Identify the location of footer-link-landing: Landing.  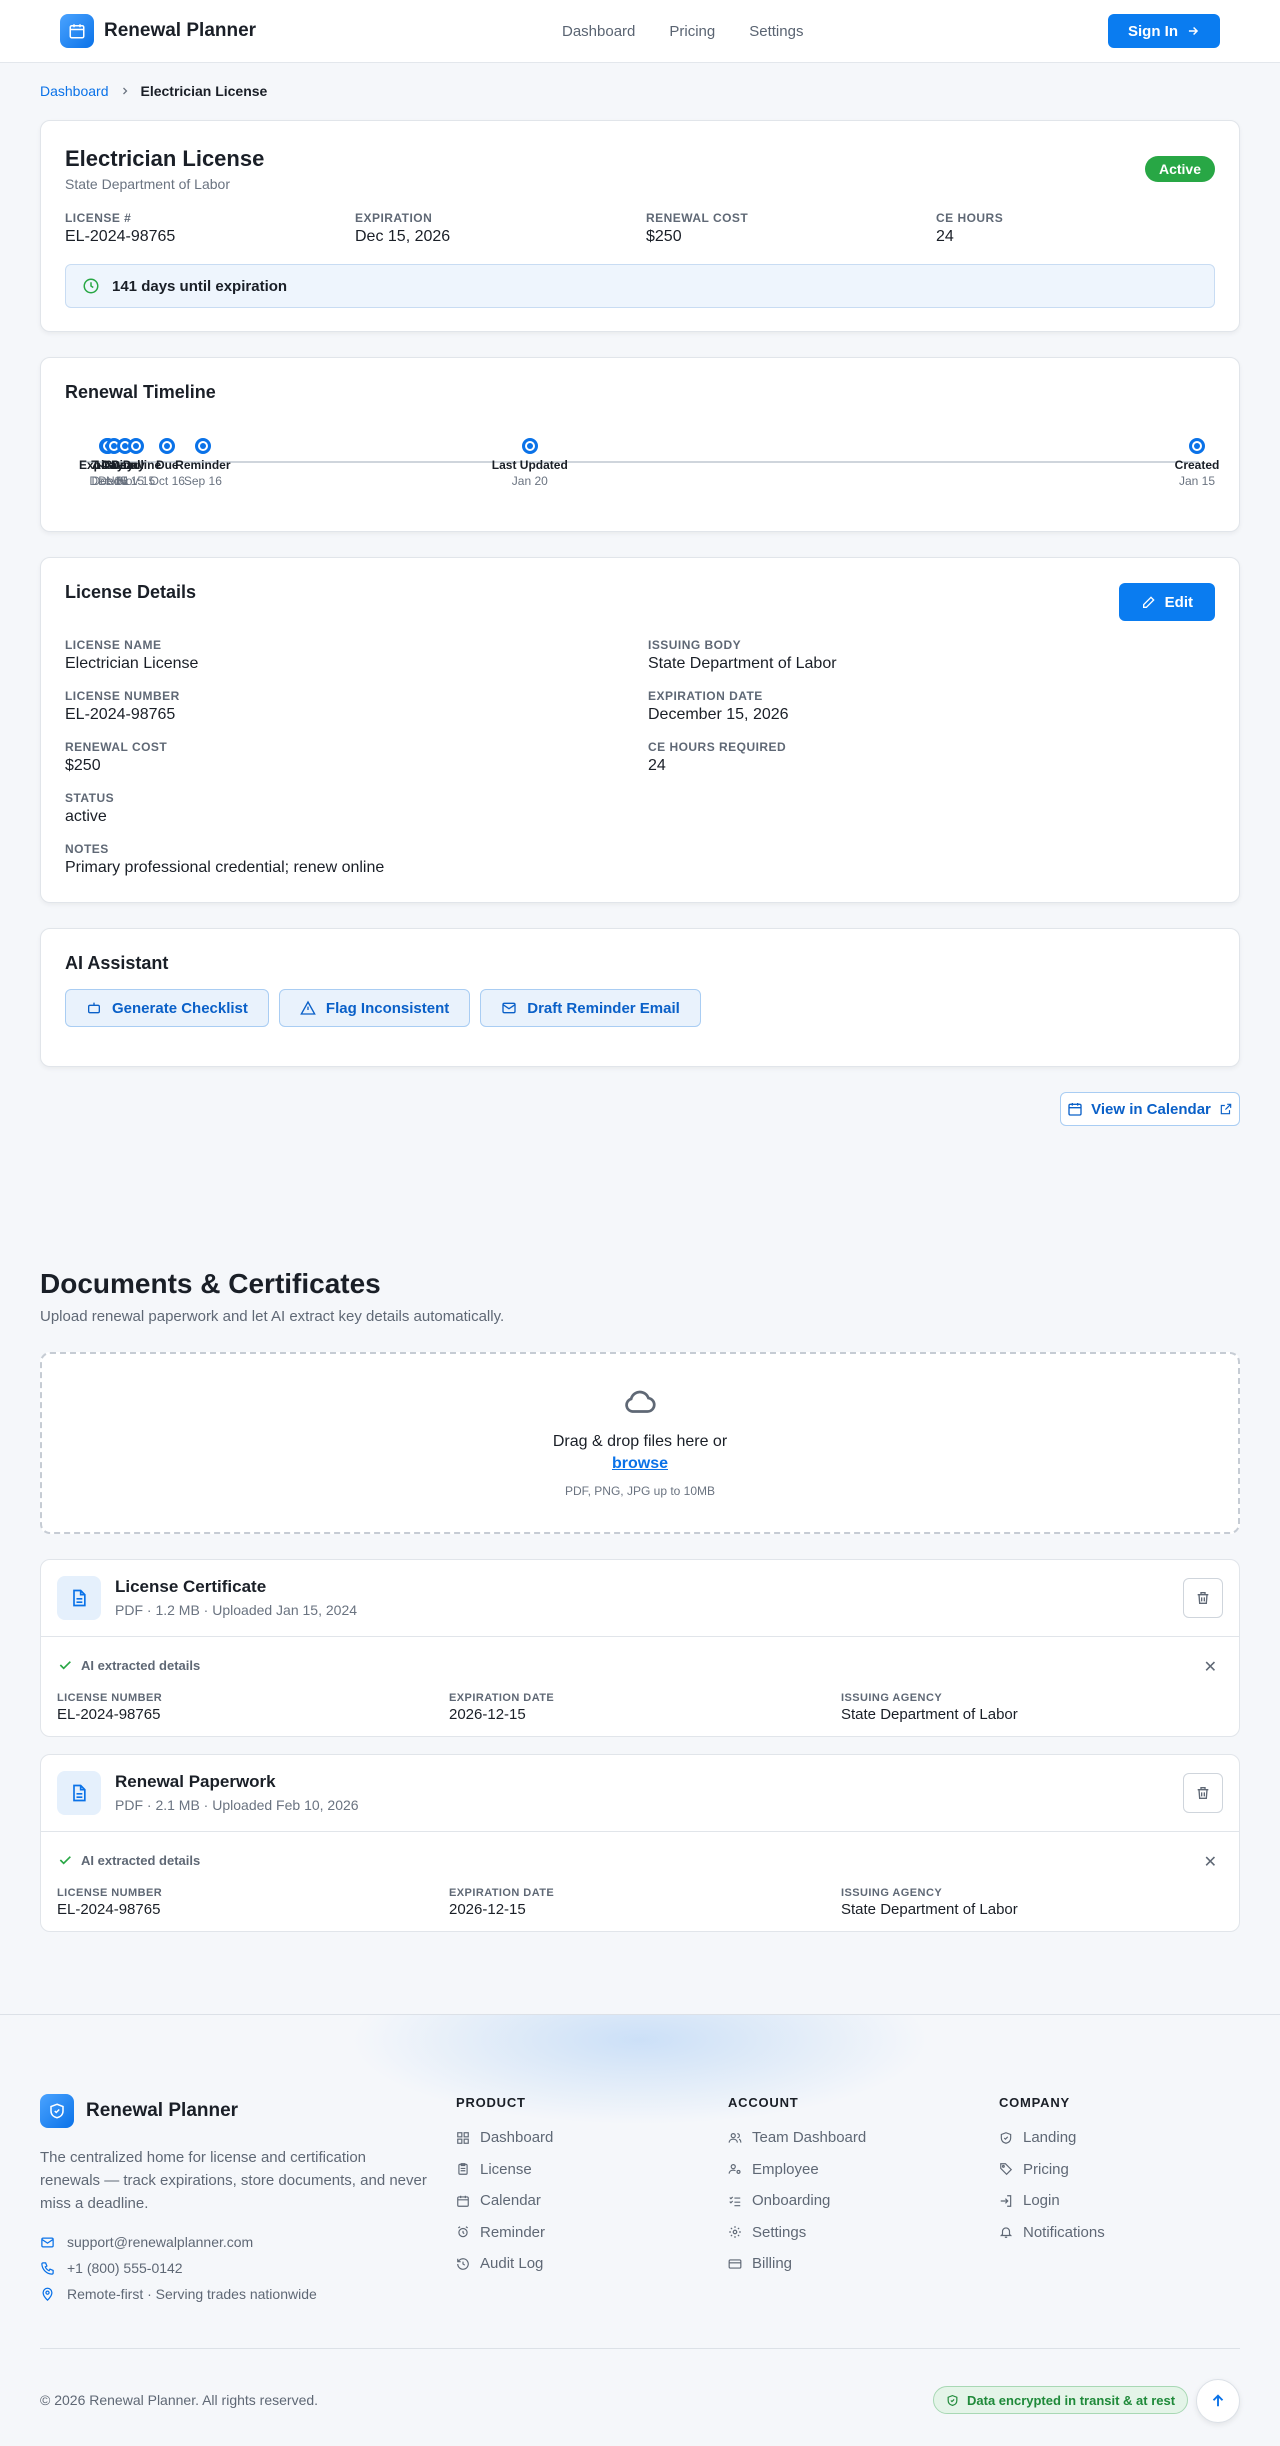
(1052, 2138).